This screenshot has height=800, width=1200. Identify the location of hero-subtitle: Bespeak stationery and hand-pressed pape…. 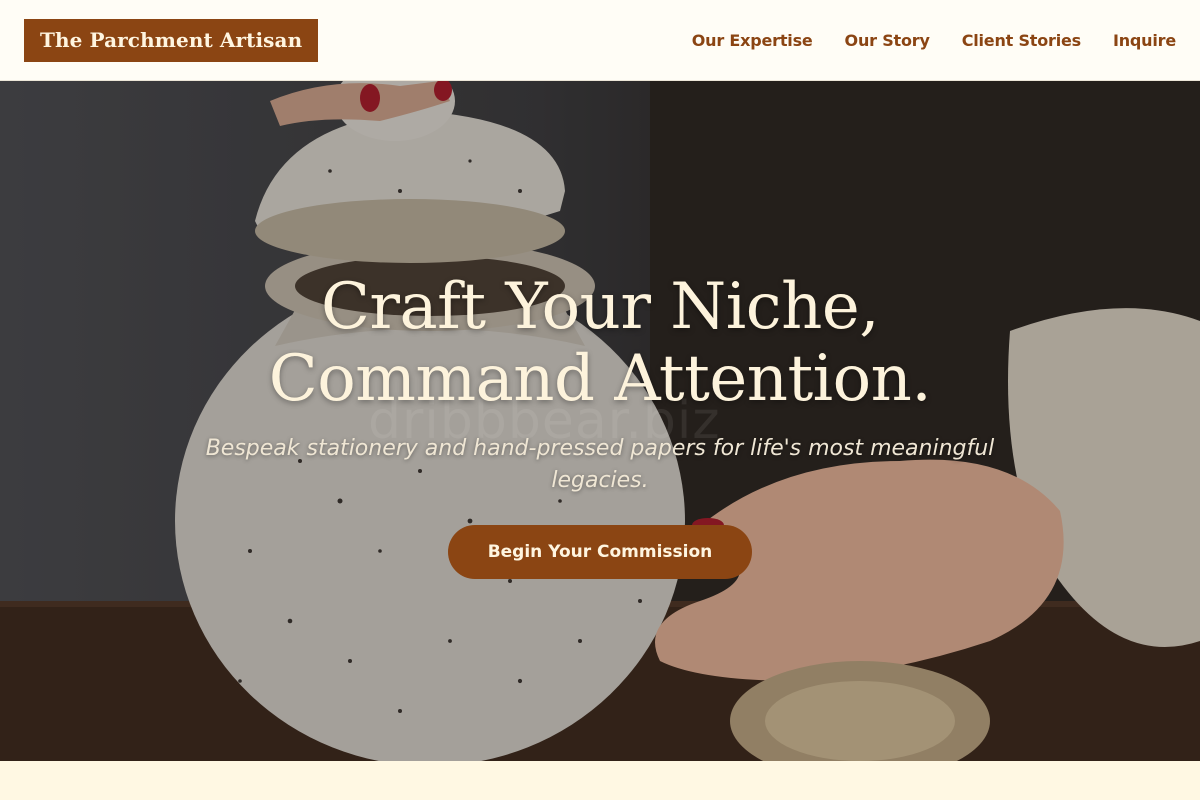
(600, 464).